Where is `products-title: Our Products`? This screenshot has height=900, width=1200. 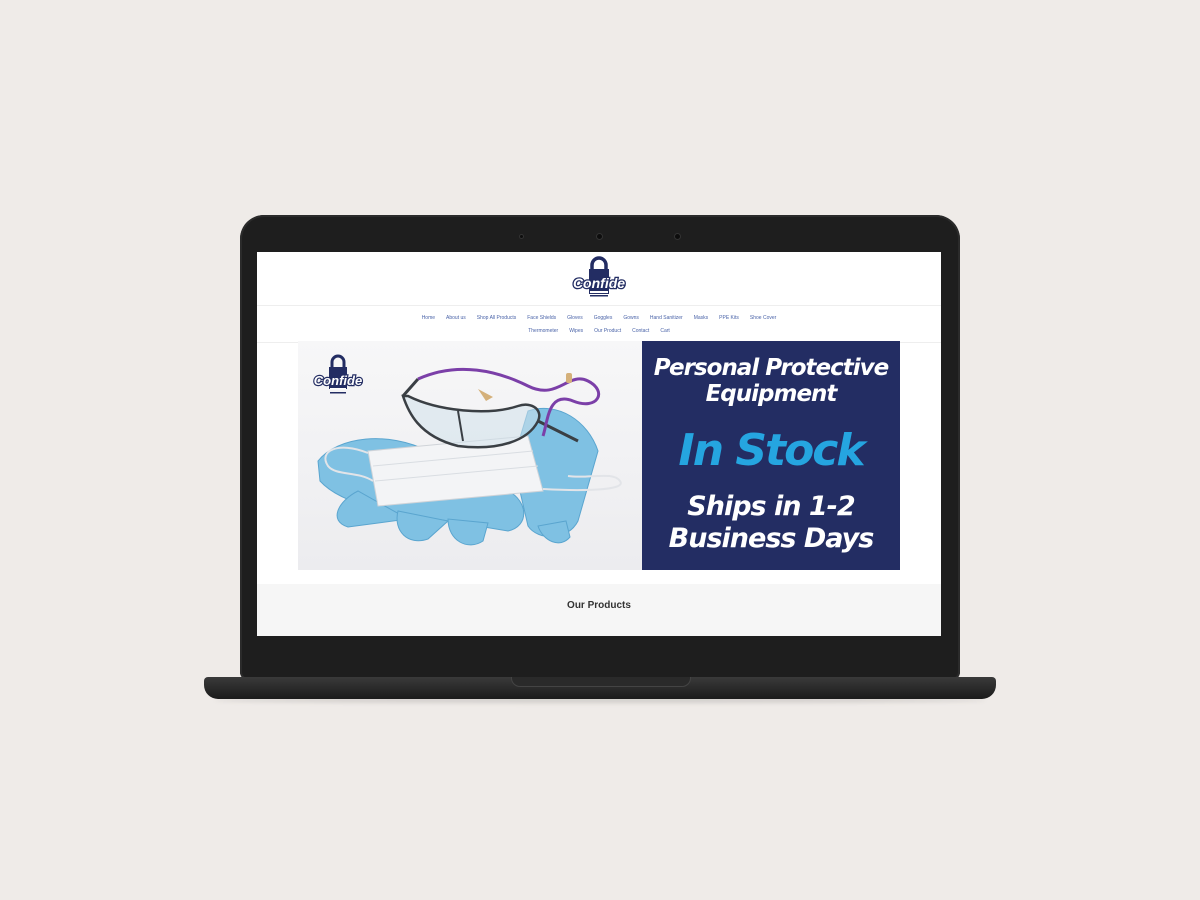 products-title: Our Products is located at coordinates (599, 605).